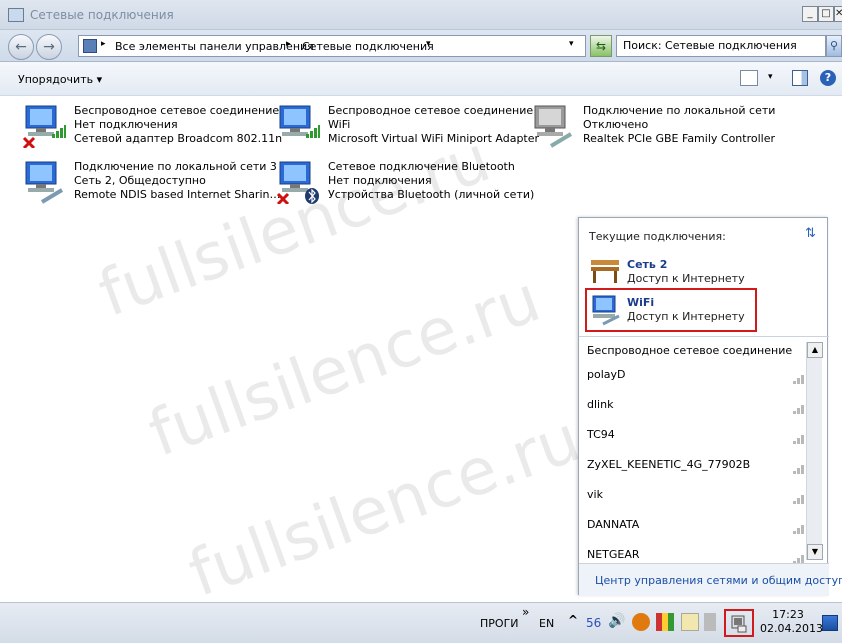 The width and height of the screenshot is (842, 643). Describe the element at coordinates (573, 620) in the screenshot. I see `show-hidden-icons-button: ^` at that location.